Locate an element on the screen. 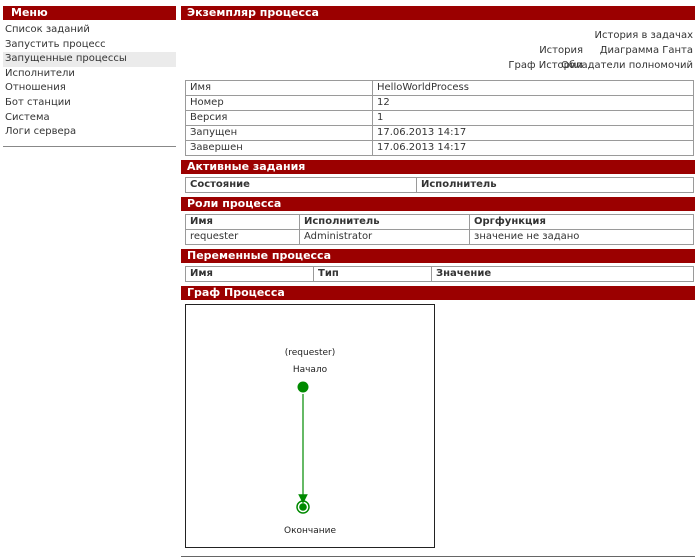  active-tasks-table: Состояние Исполнитель is located at coordinates (439, 185).